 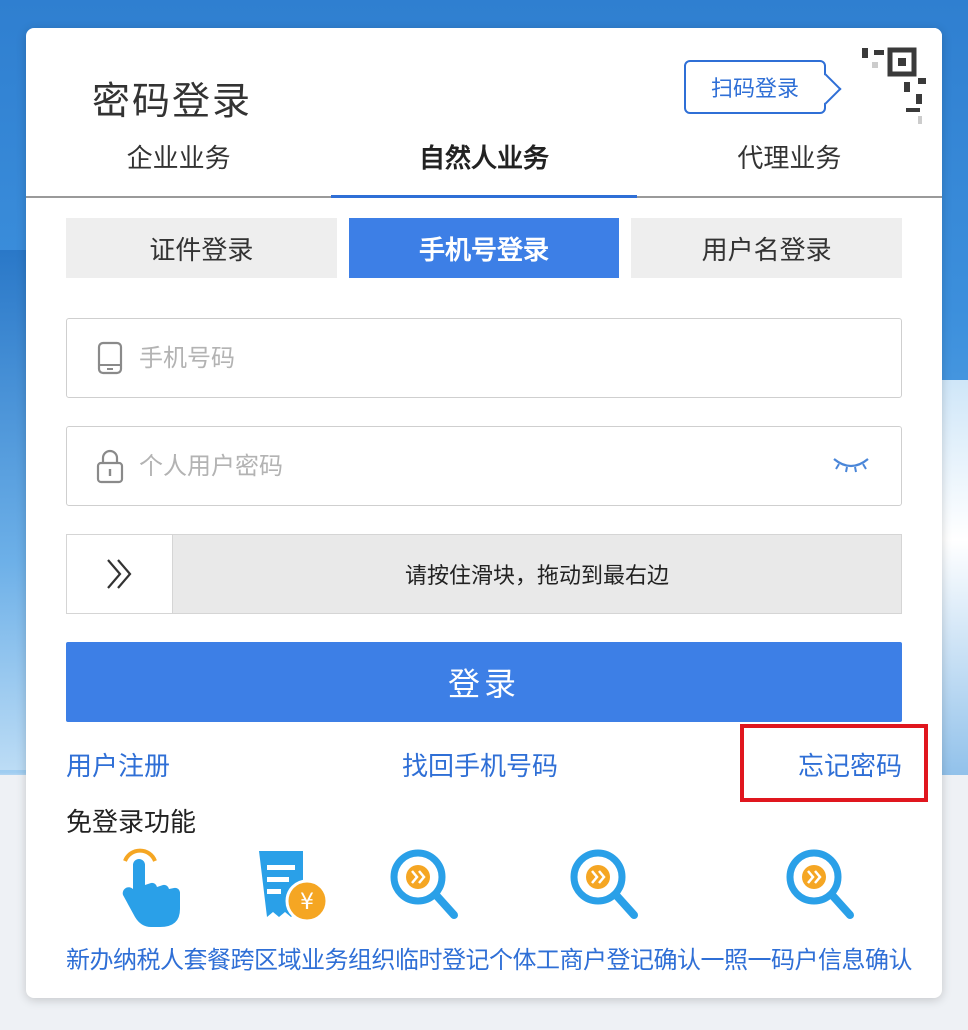 What do you see at coordinates (767, 248) in the screenshot?
I see `tab-username-login: 用户名登录` at bounding box center [767, 248].